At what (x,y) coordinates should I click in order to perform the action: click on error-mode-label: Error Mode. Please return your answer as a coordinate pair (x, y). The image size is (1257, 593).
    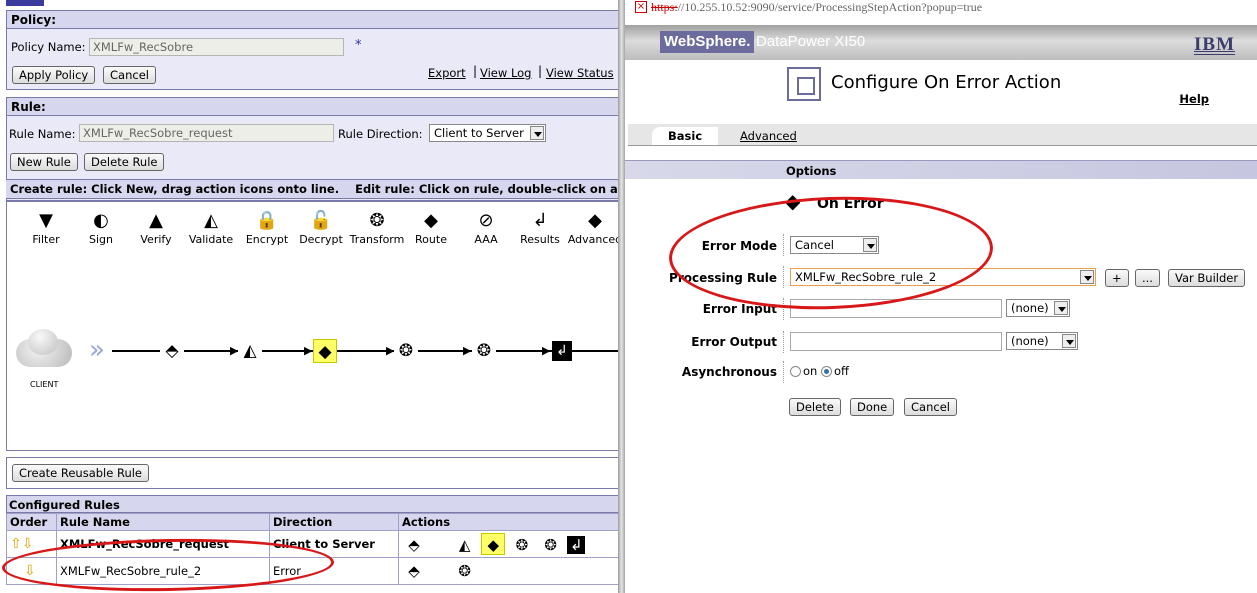
    Looking at the image, I should click on (739, 246).